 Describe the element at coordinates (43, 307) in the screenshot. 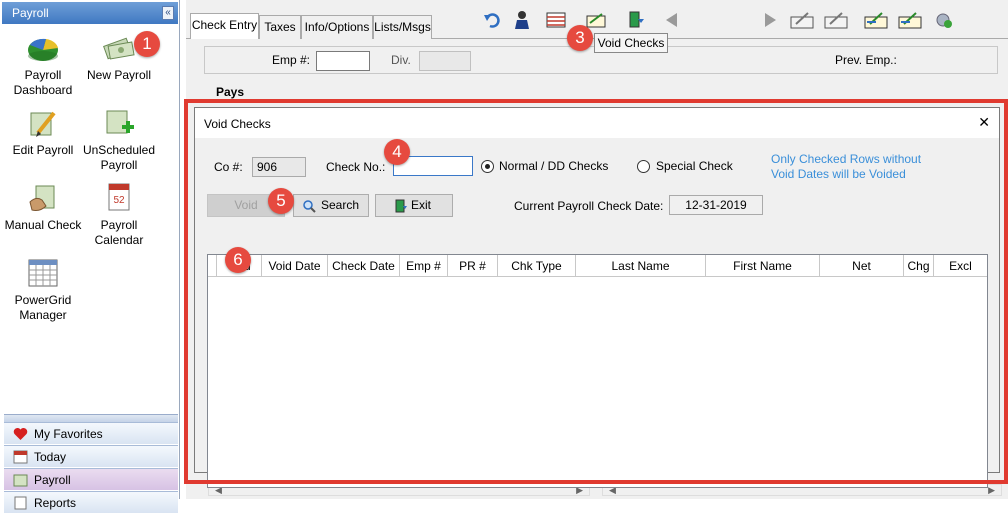

I see `tile-label: PowerGrid Manager` at that location.